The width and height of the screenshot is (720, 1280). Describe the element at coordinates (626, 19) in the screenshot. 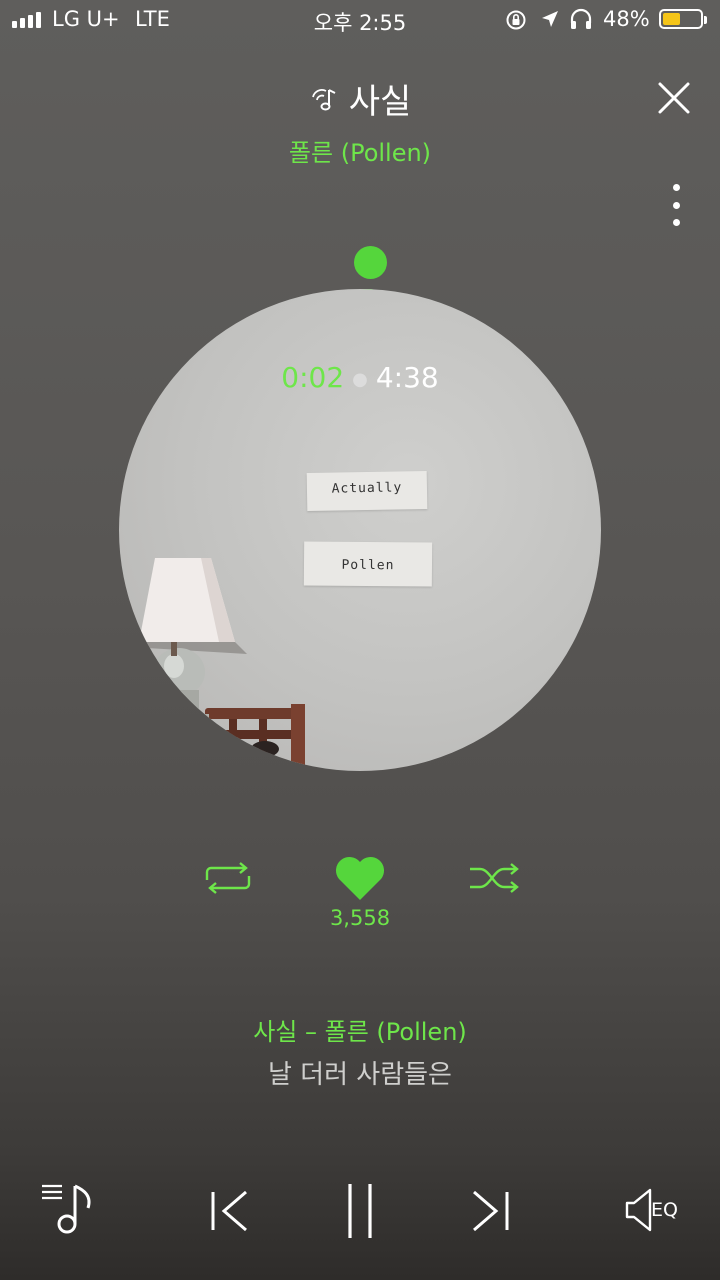

I see `battery-percentage: 48%` at that location.